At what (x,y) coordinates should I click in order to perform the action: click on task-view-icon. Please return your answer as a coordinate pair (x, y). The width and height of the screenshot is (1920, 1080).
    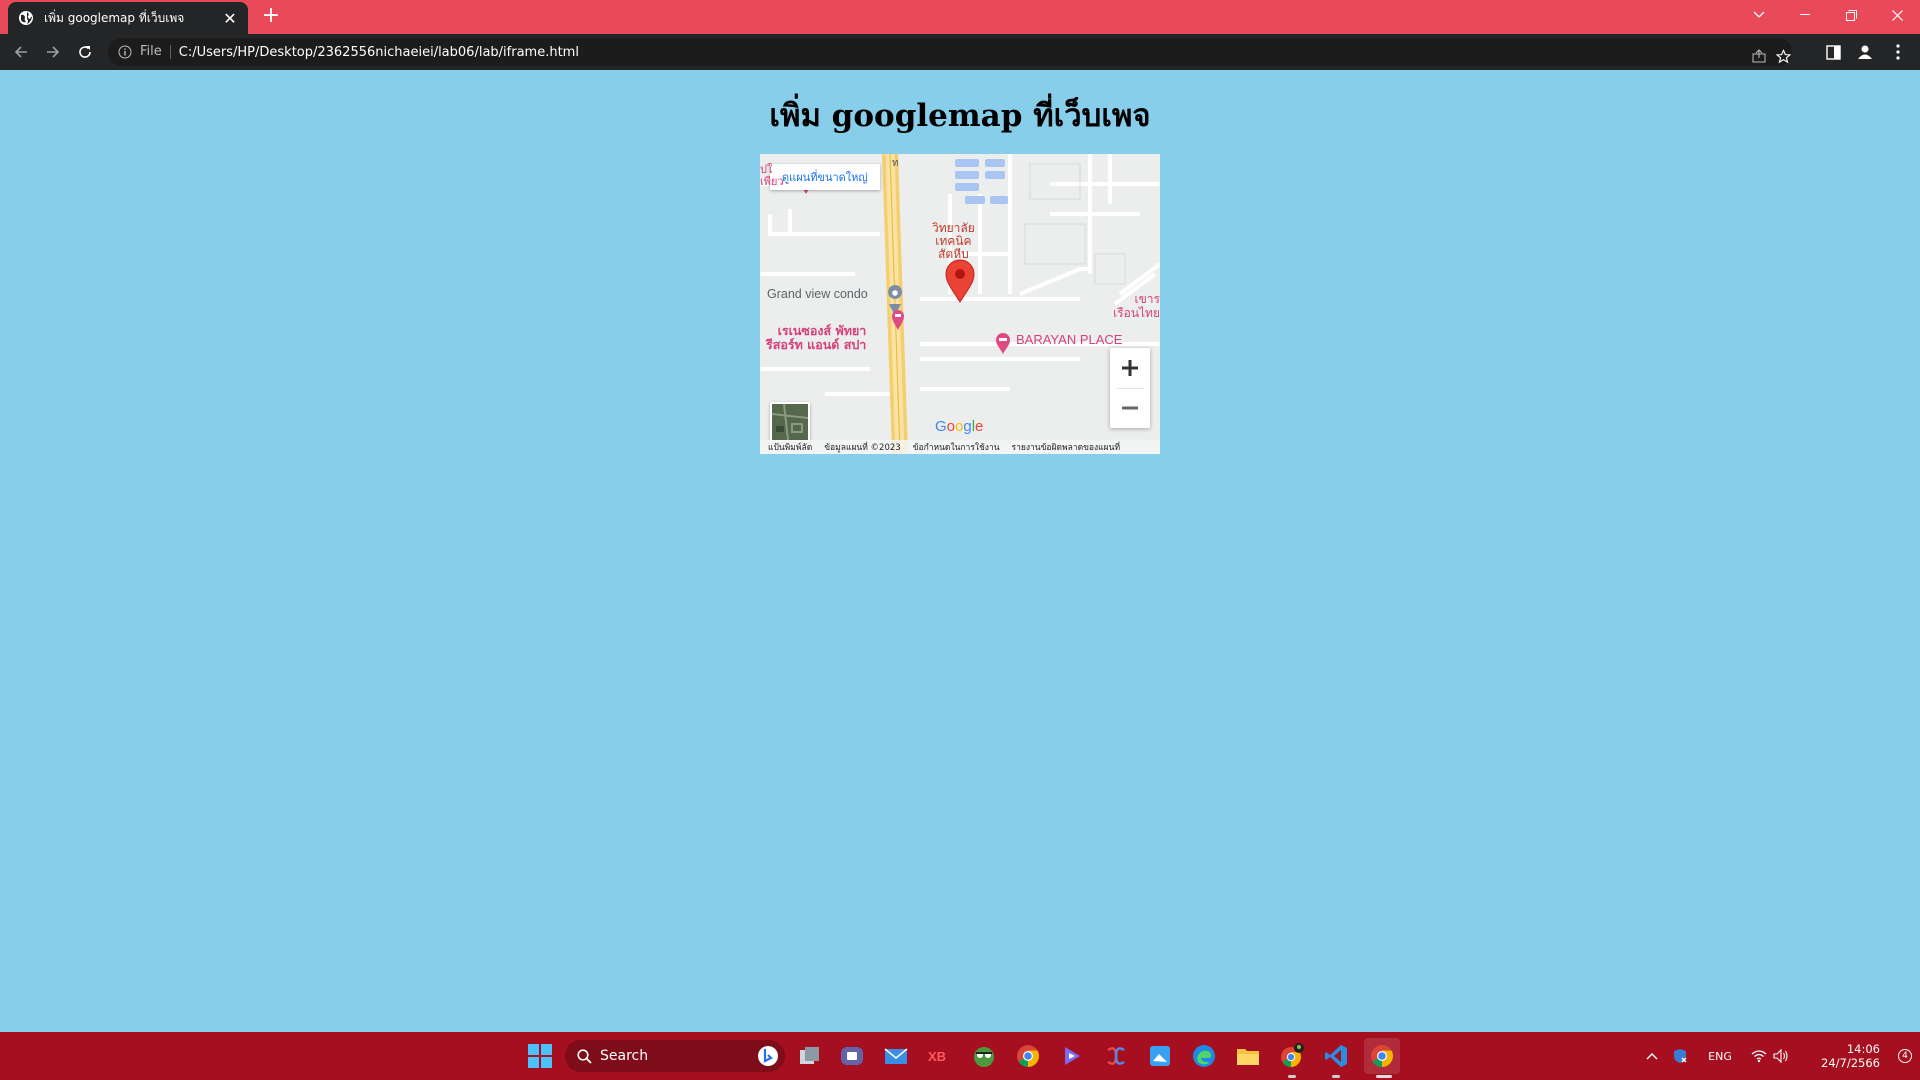
    Looking at the image, I should click on (810, 1056).